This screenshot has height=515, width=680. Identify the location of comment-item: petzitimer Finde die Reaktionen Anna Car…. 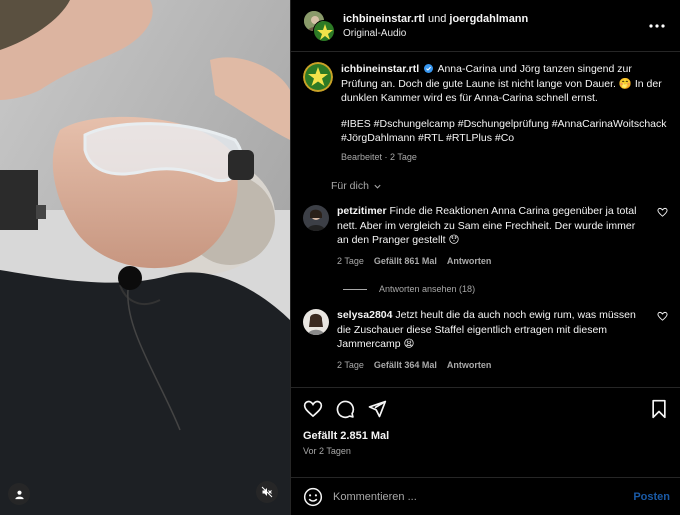
(485, 236).